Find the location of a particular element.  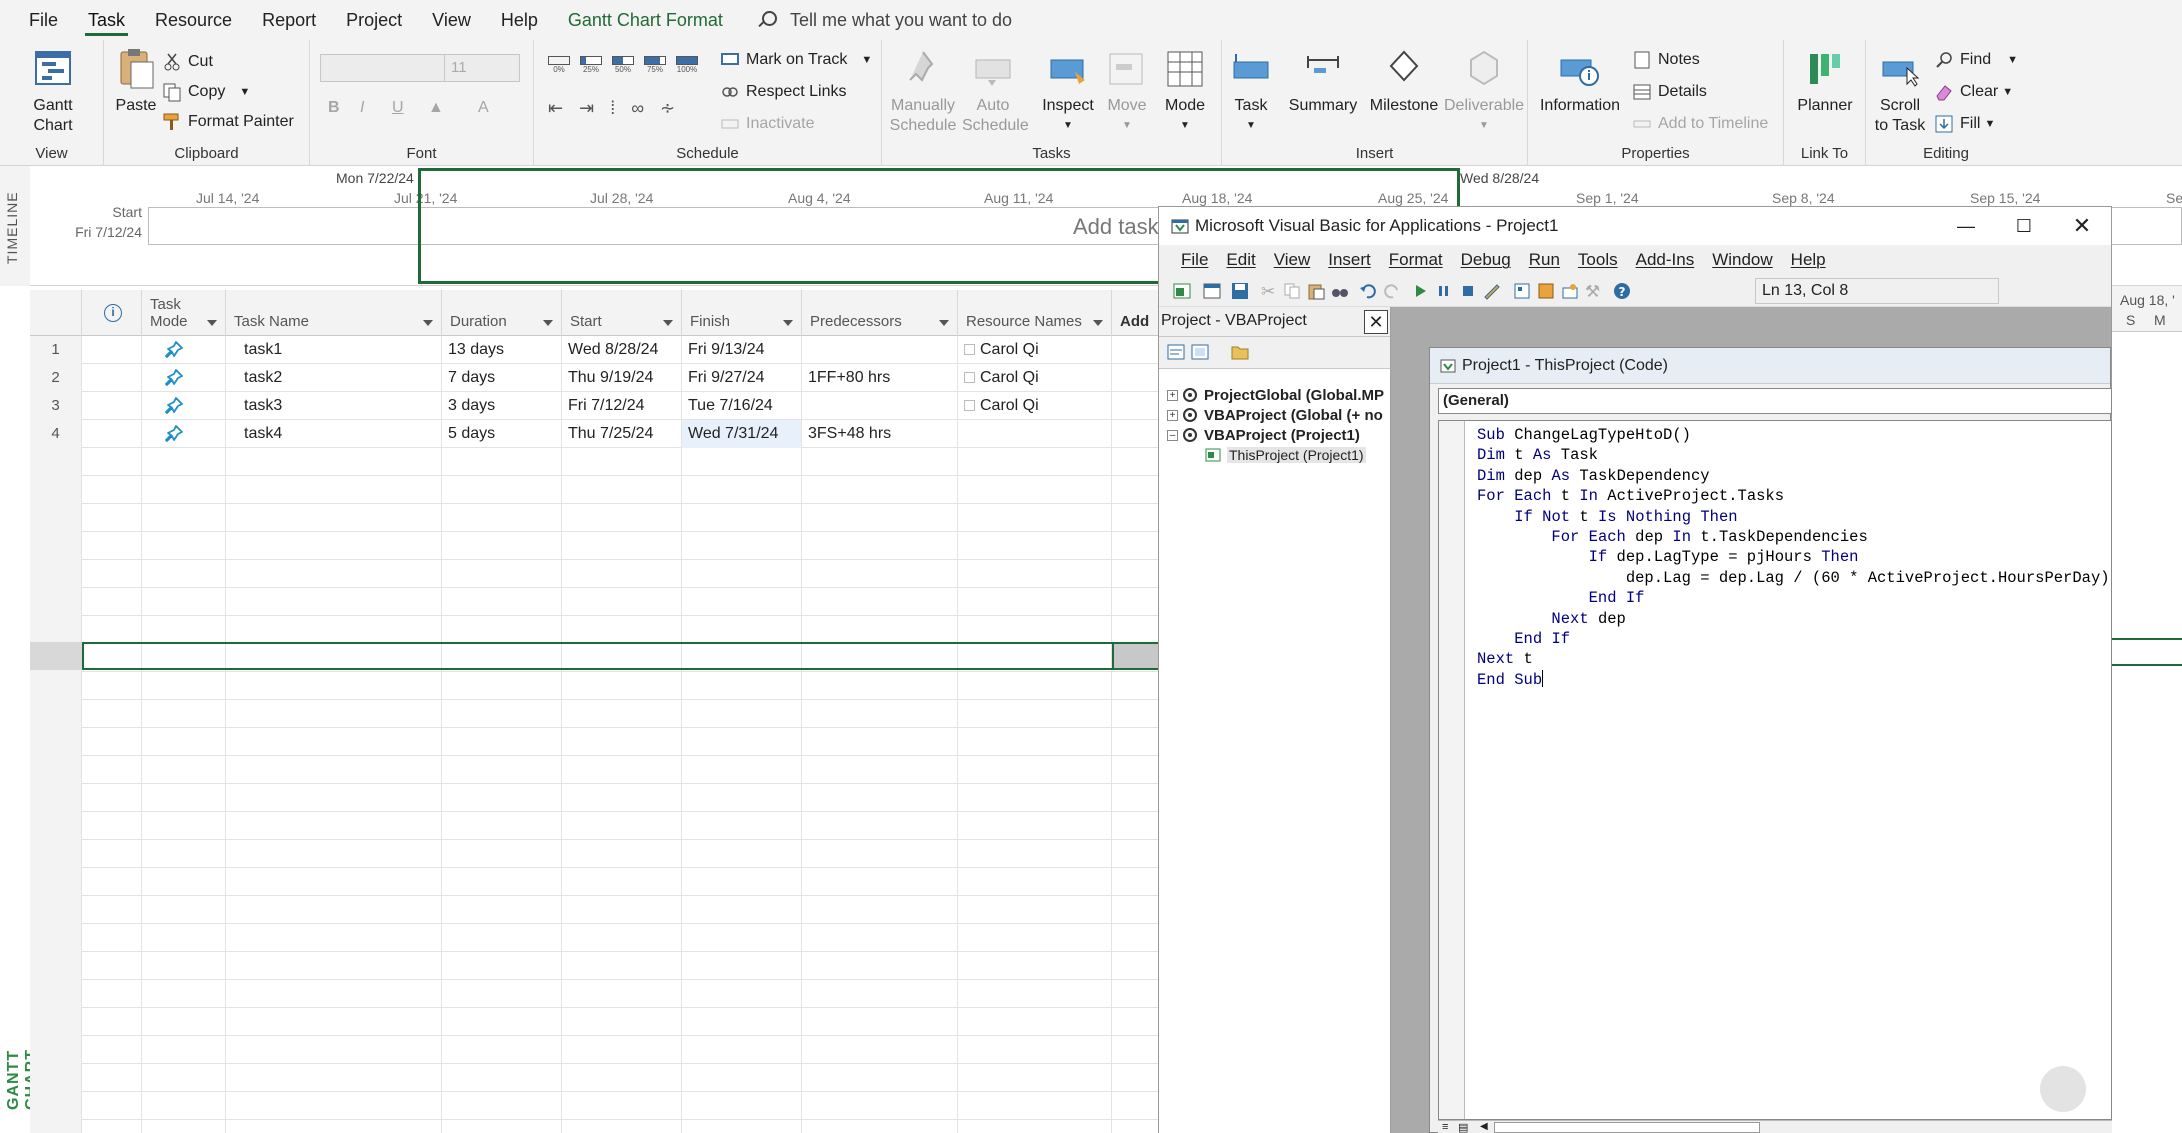

redo-icon is located at coordinates (1392, 291).